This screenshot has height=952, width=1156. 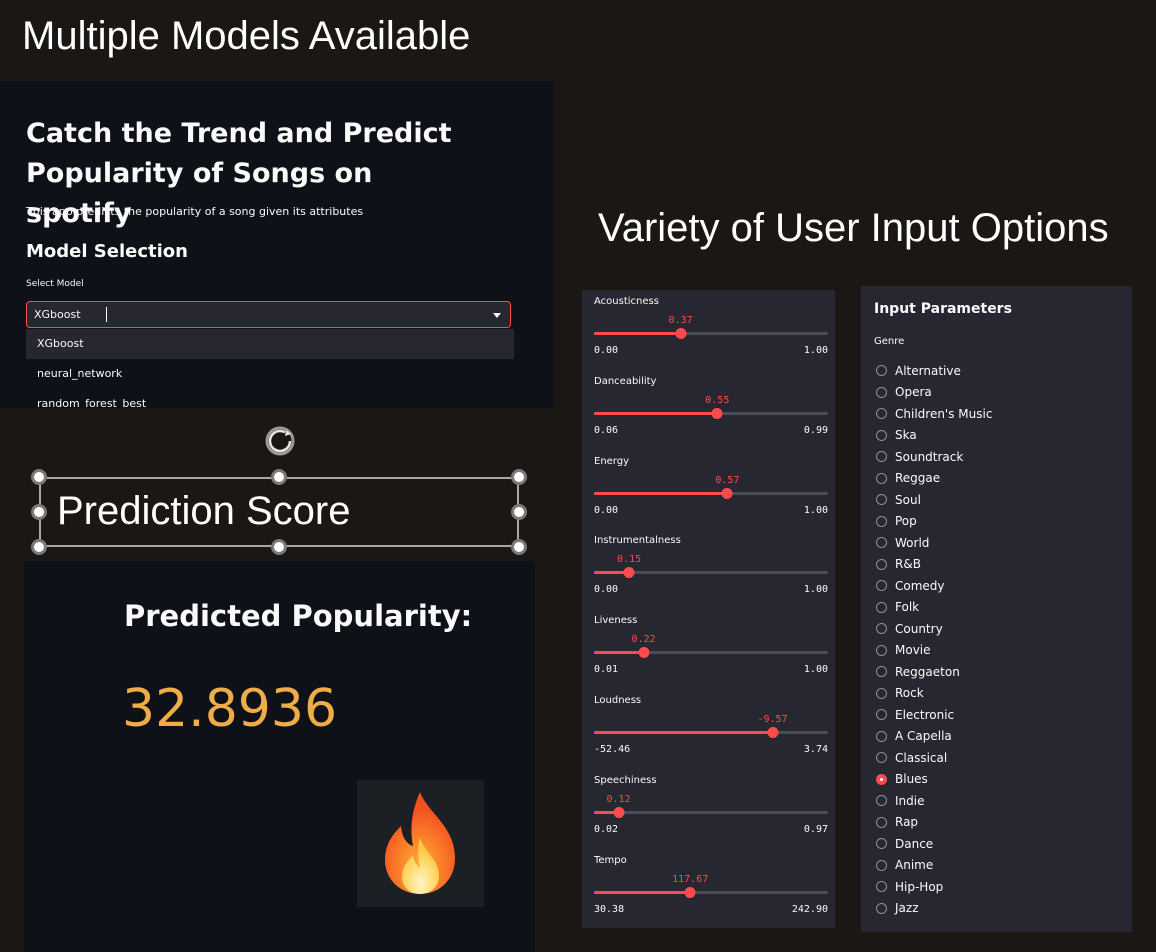 I want to click on resize-handle-bottom-left, so click(x=39, y=547).